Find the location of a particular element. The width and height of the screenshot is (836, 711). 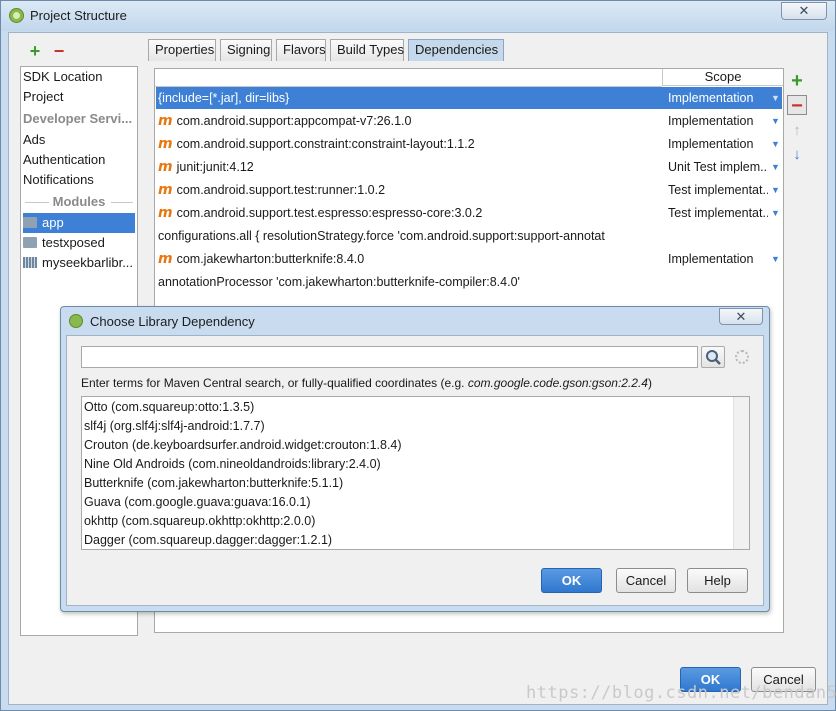

dialog-help-button: Help is located at coordinates (717, 580).